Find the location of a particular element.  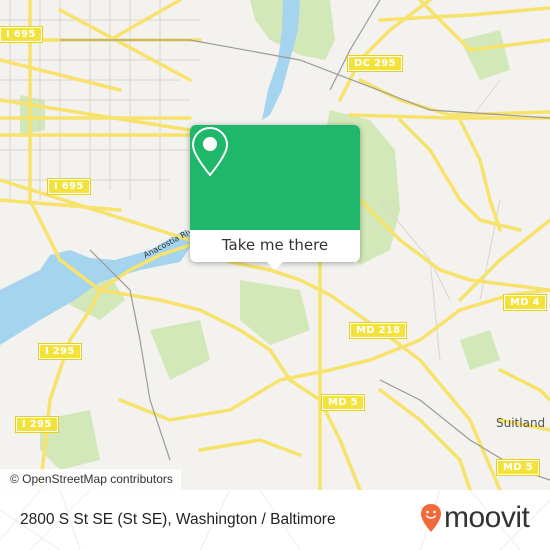

moovit-logo: moovit is located at coordinates (475, 517).